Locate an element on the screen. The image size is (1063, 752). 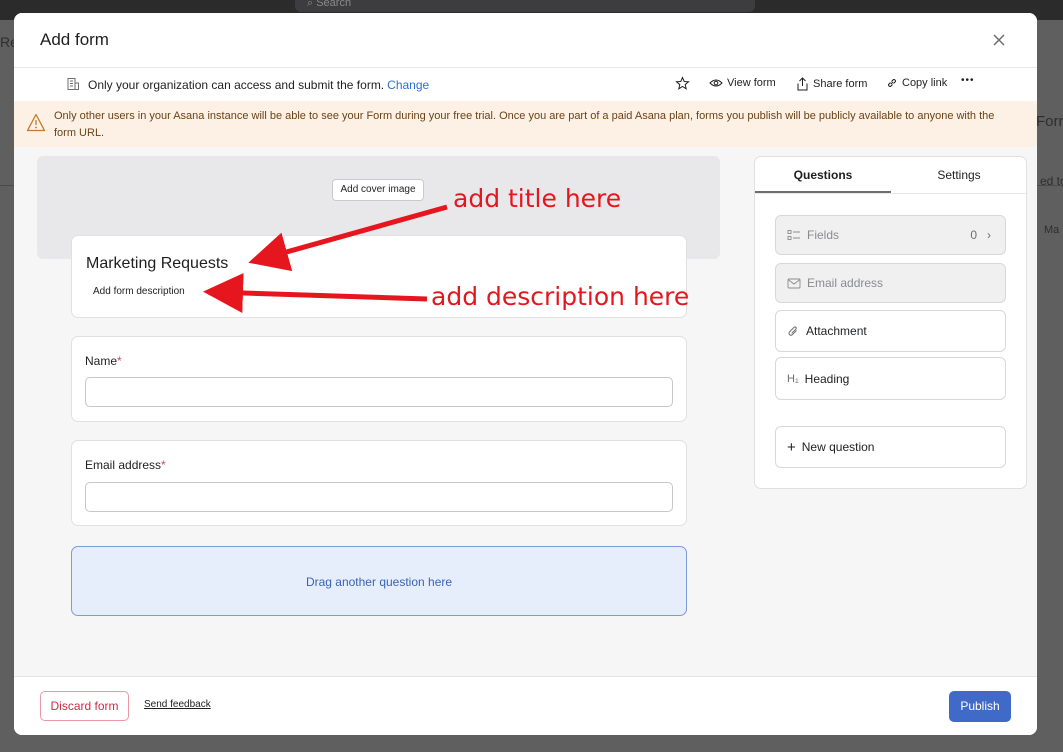
close-button is located at coordinates (999, 40).